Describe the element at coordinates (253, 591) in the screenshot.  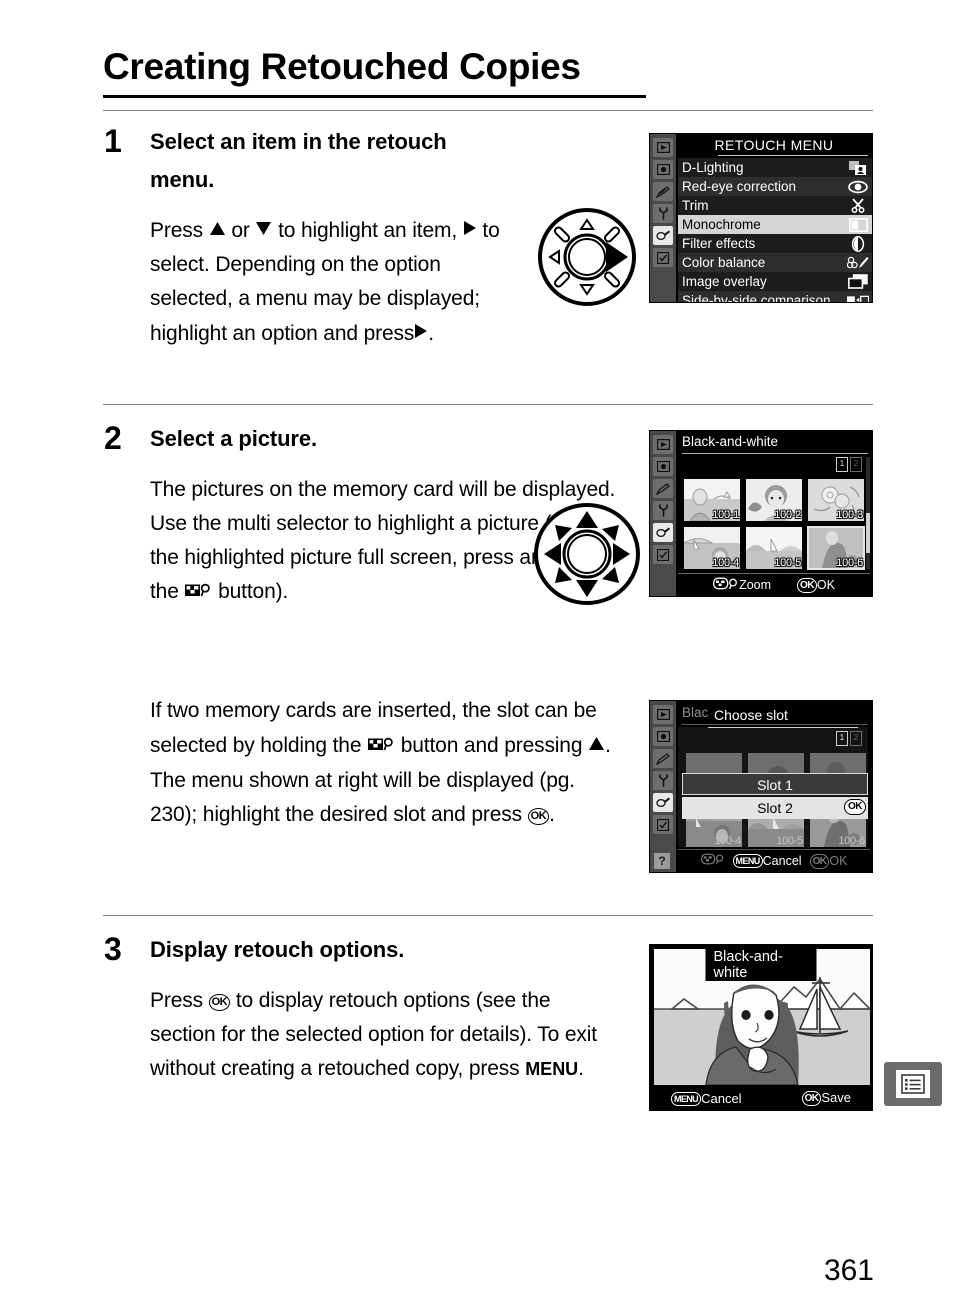
I see `step-2-p1-b: button).` at that location.